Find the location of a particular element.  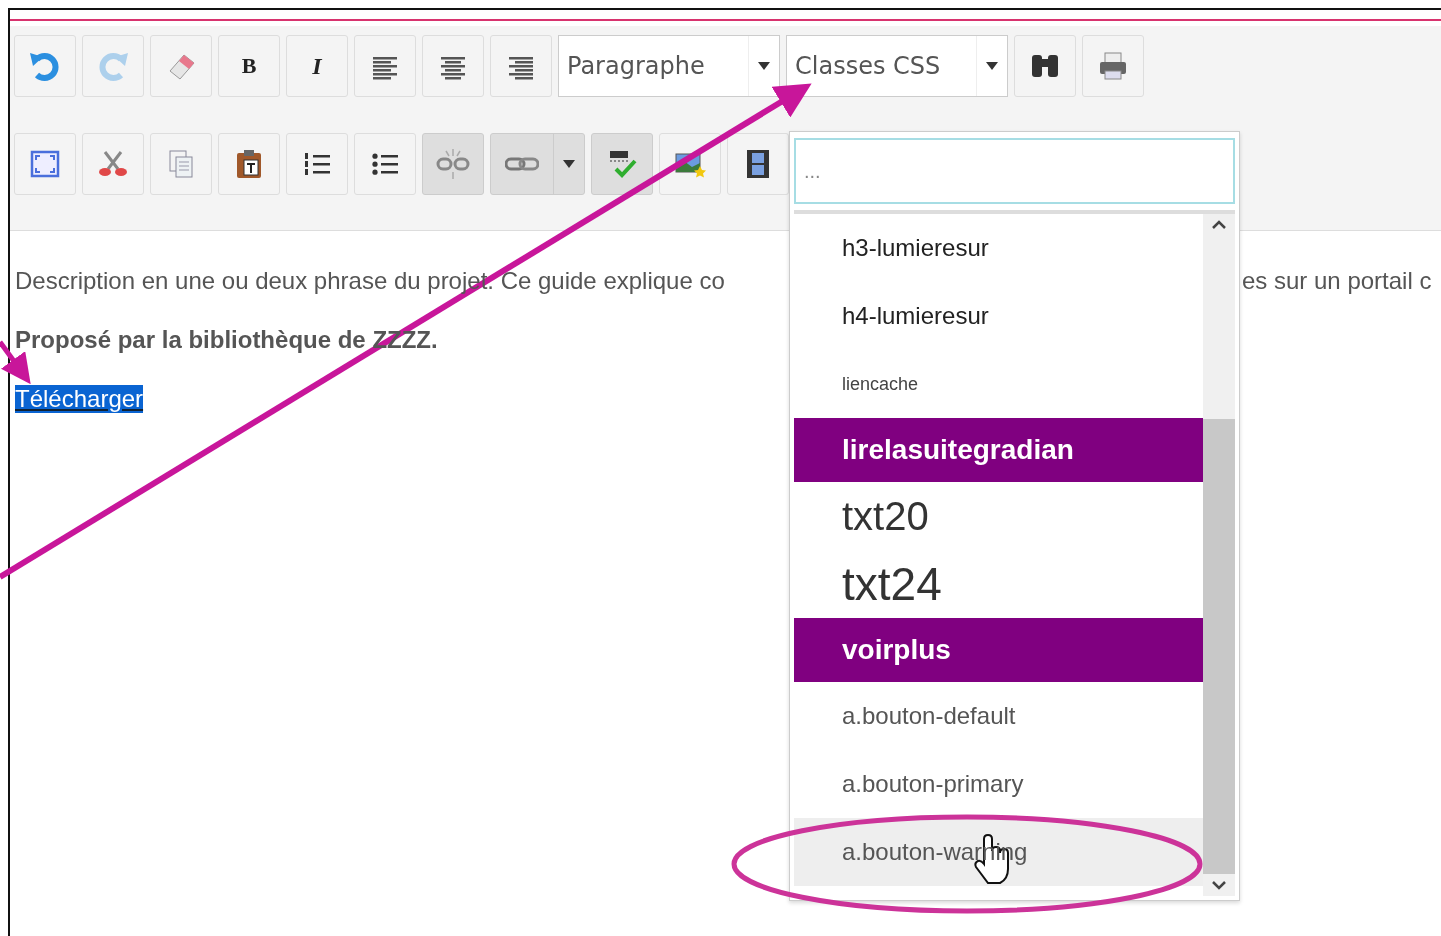

bullet-list-button is located at coordinates (385, 164).